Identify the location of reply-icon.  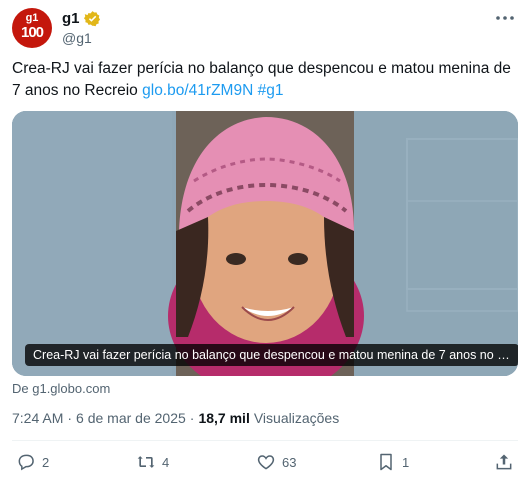
(26, 462).